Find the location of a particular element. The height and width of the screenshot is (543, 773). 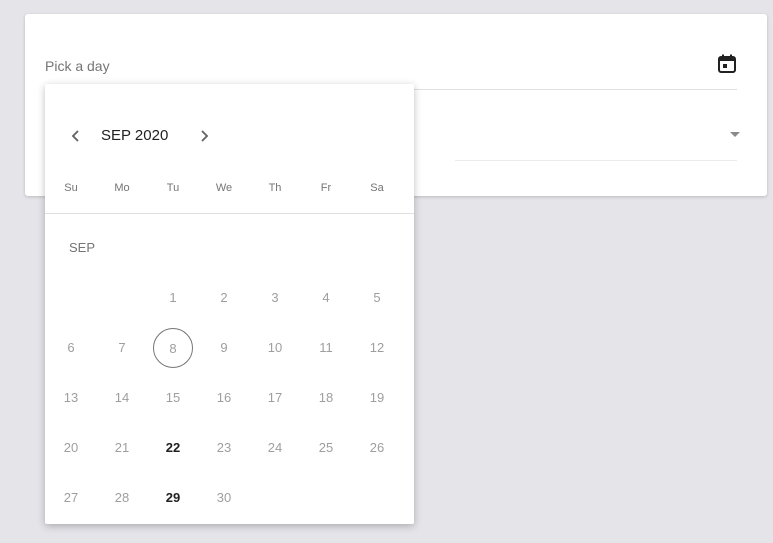

calendar-day: 7 is located at coordinates (122, 348).